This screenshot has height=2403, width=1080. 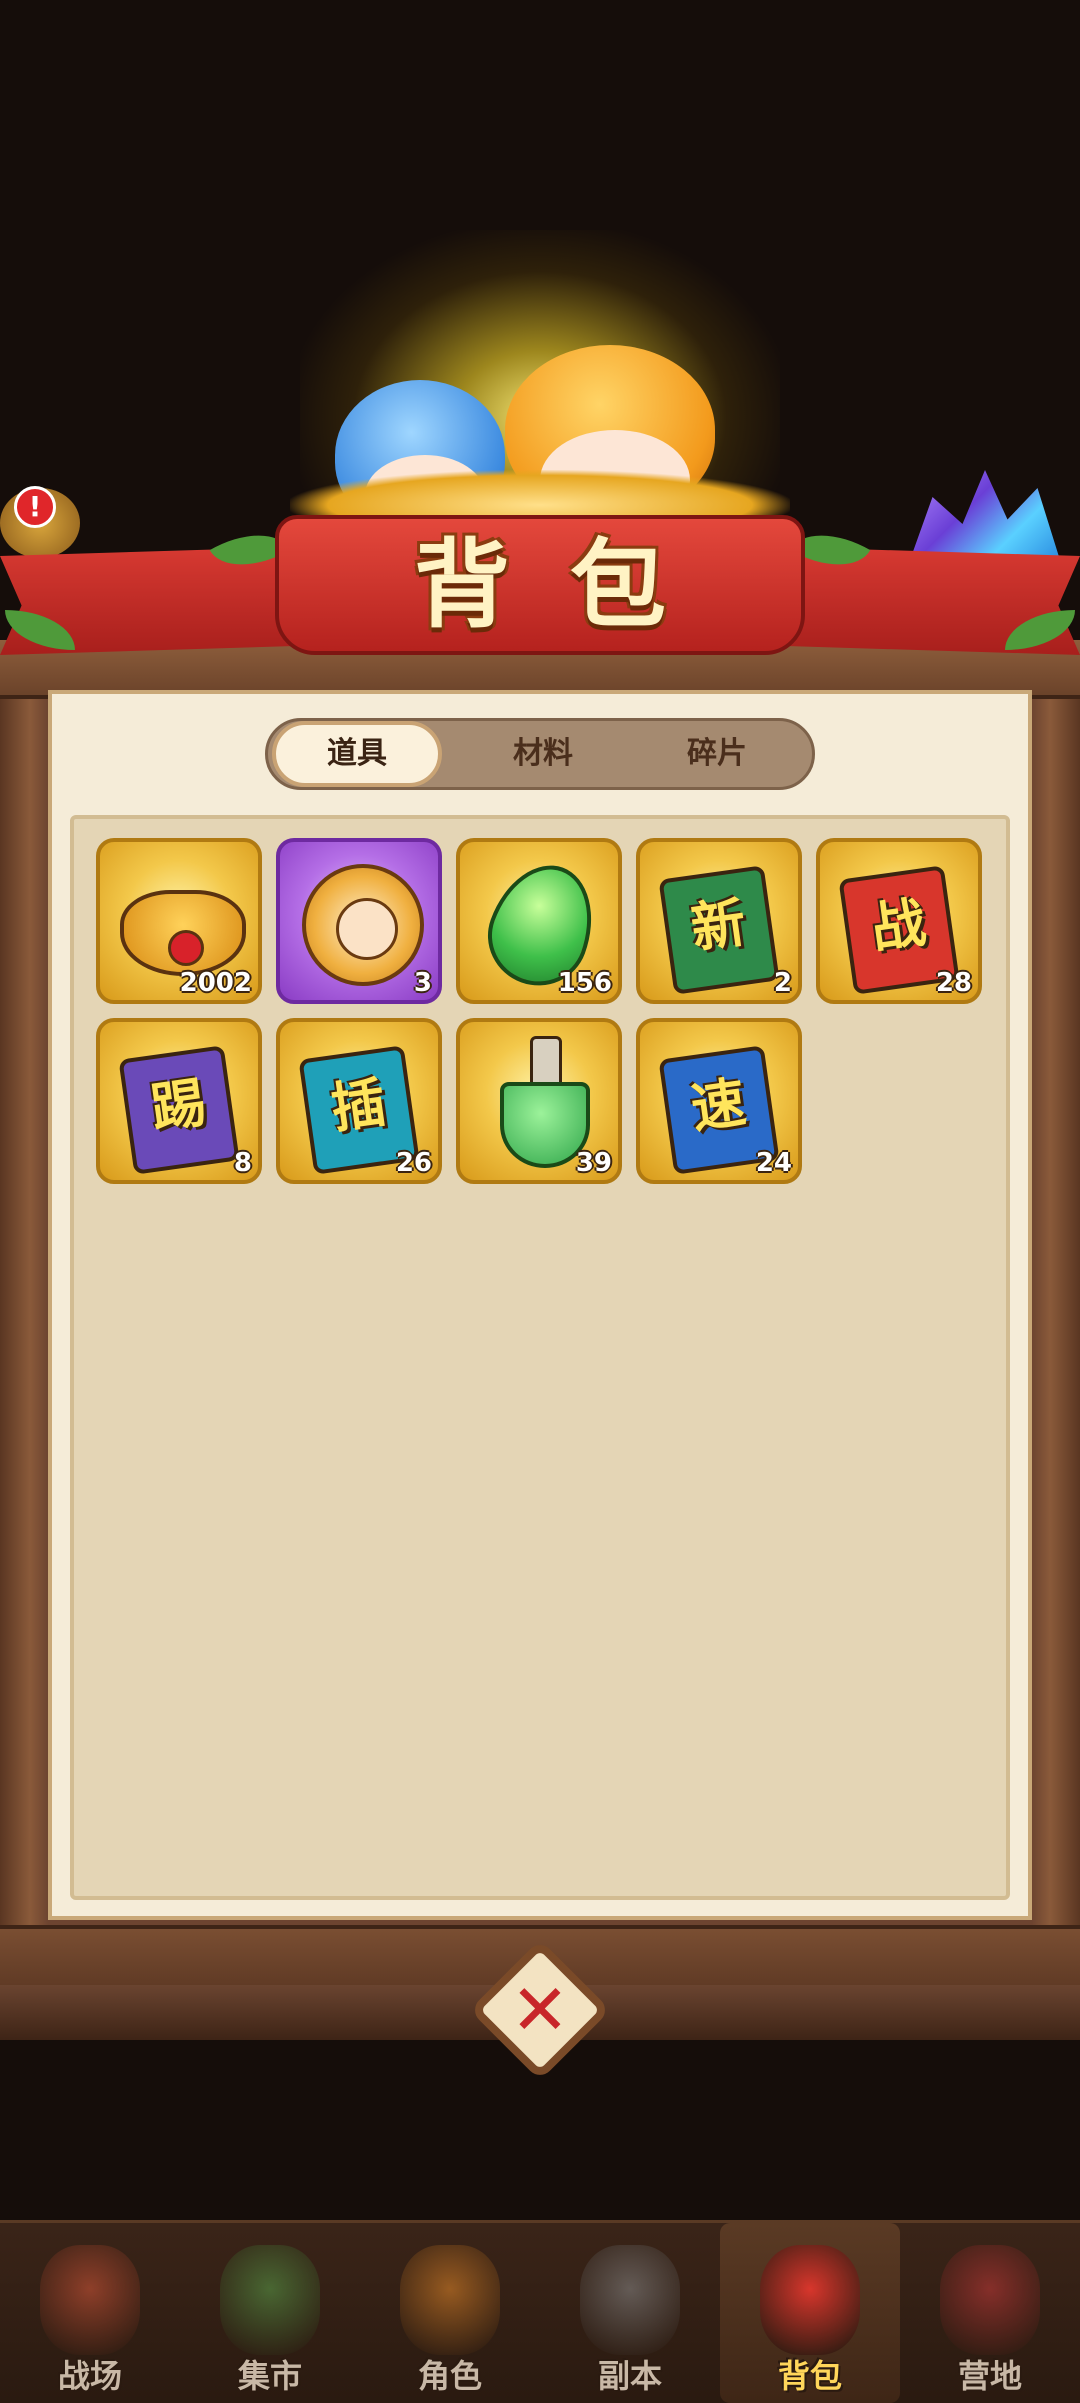 I want to click on tab-materials-label: 材料, so click(x=543, y=753).